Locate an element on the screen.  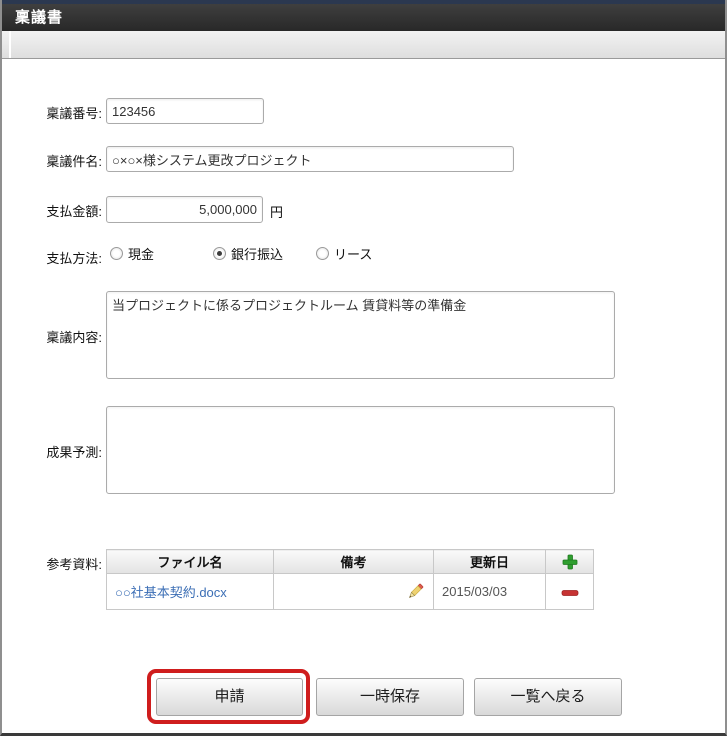
radio-bank-transfer-label: 銀行振込 is located at coordinates (257, 254).